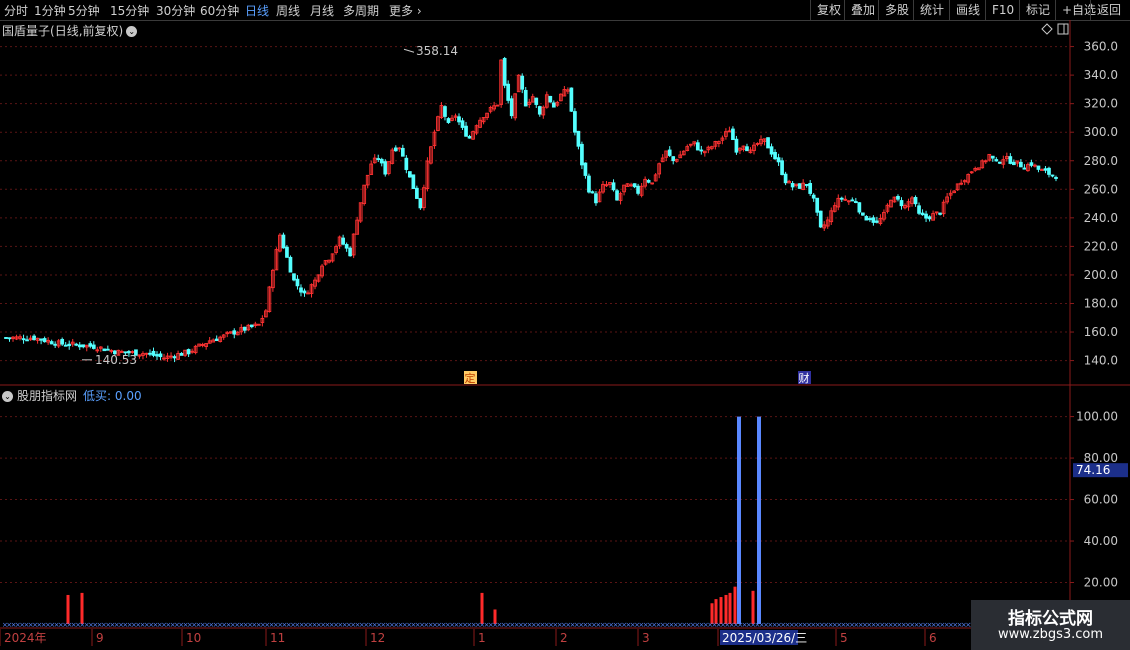  What do you see at coordinates (1101, 75) in the screenshot?
I see `y-tick-label: 340.0` at bounding box center [1101, 75].